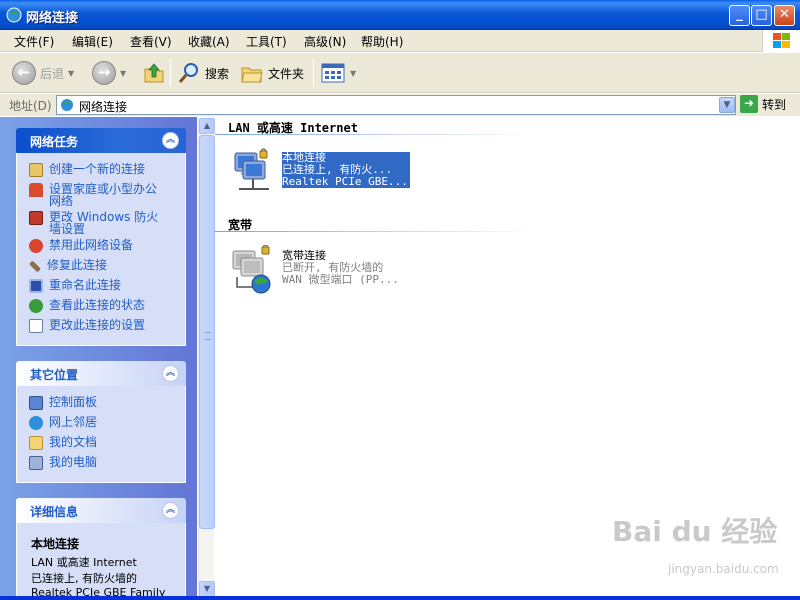 This screenshot has height=600, width=800. Describe the element at coordinates (101, 434) in the screenshot. I see `other-places-panel: 控制面板 网上邻居 我的文档 我的电脑` at that location.